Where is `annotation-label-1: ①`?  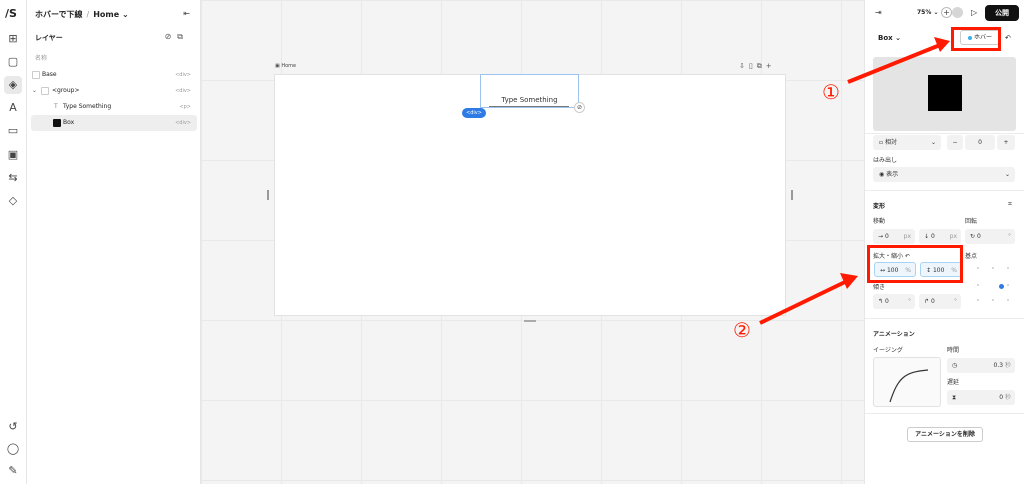
annotation-label-1: ① is located at coordinates (831, 92).